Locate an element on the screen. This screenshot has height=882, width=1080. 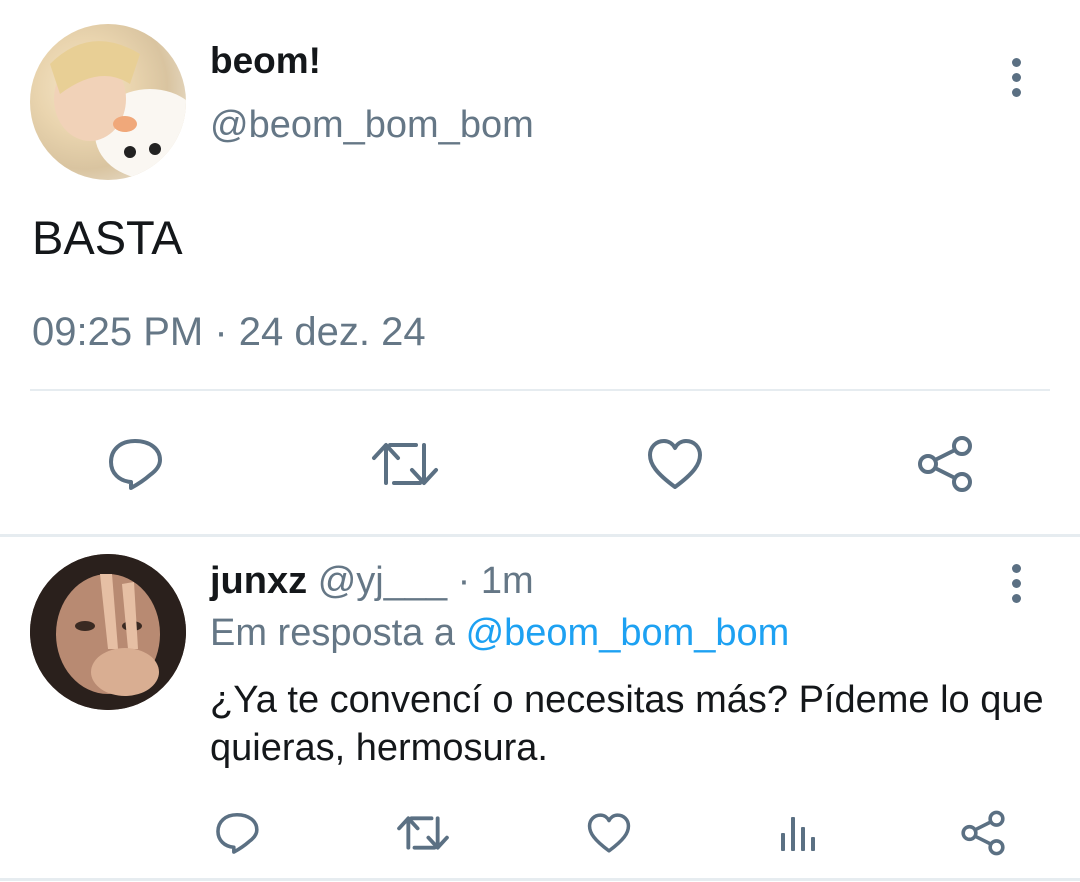
reply-like-button is located at coordinates (609, 833).